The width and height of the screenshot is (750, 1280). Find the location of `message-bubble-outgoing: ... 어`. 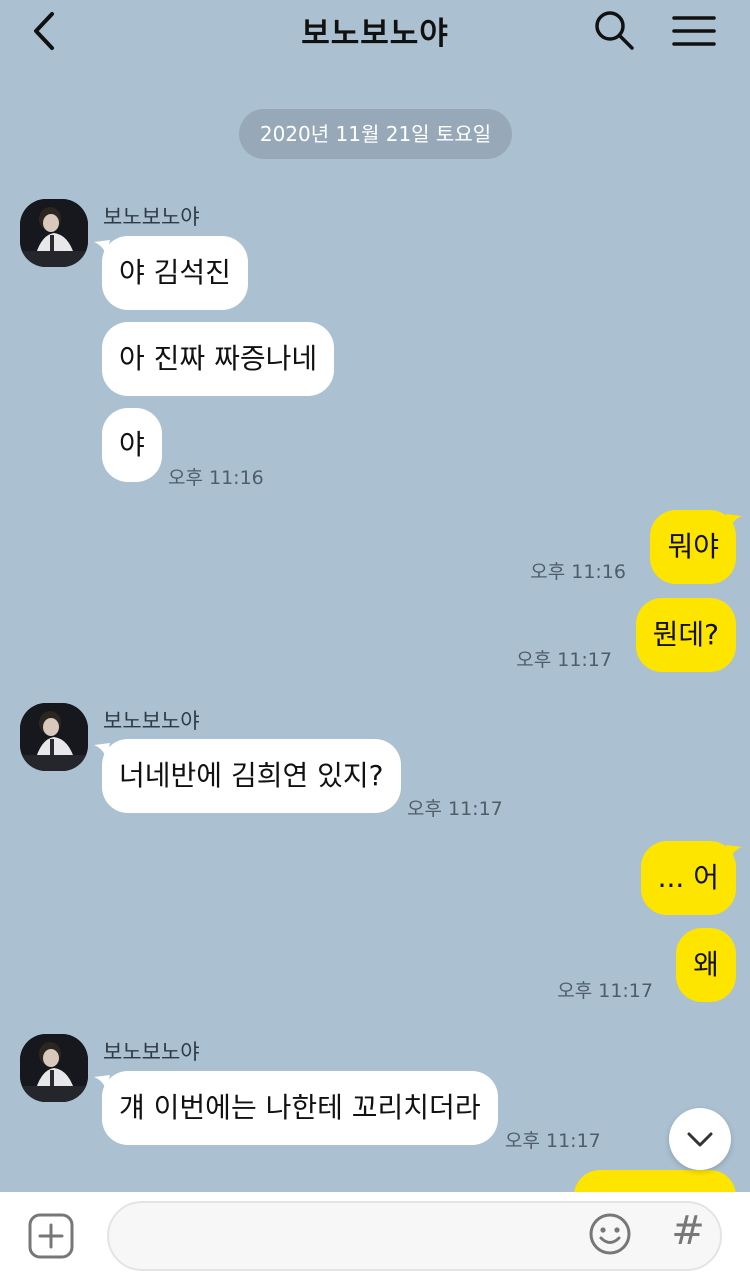

message-bubble-outgoing: ... 어 is located at coordinates (688, 878).